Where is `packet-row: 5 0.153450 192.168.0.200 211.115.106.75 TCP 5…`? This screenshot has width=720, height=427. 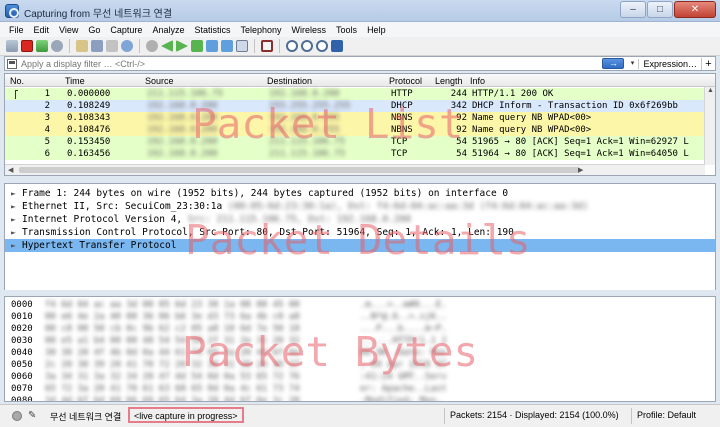
packet-row: 5 0.153450 192.168.0.200 211.115.106.75 TCP 5… is located at coordinates (355, 142).